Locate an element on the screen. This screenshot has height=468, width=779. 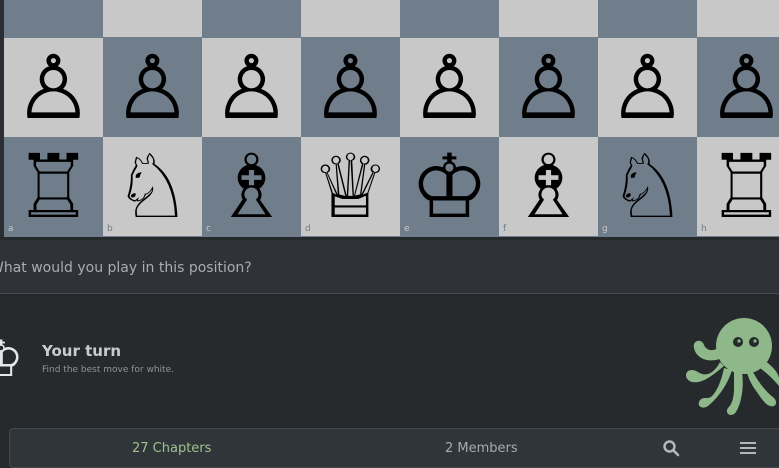
white-queen-icon: ♕ is located at coordinates (350, 186).